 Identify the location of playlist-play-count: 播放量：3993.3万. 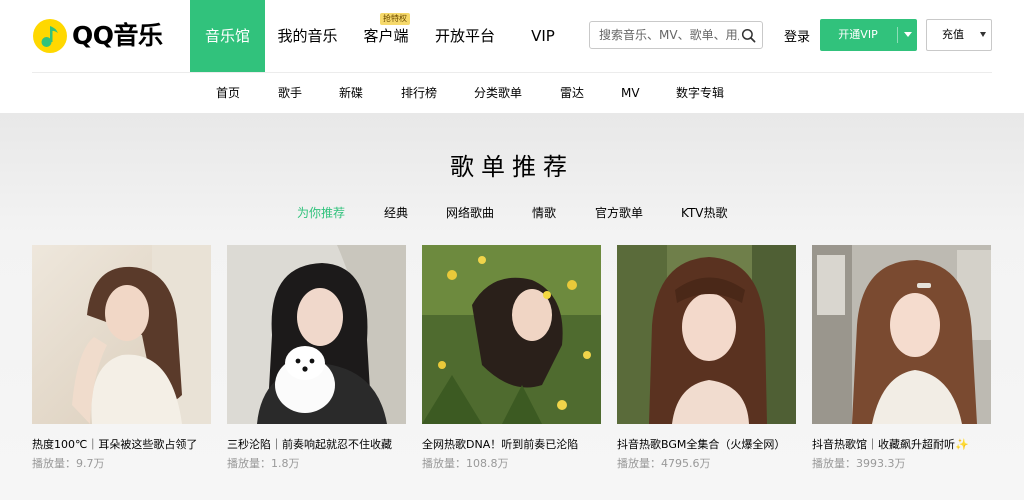
(859, 463).